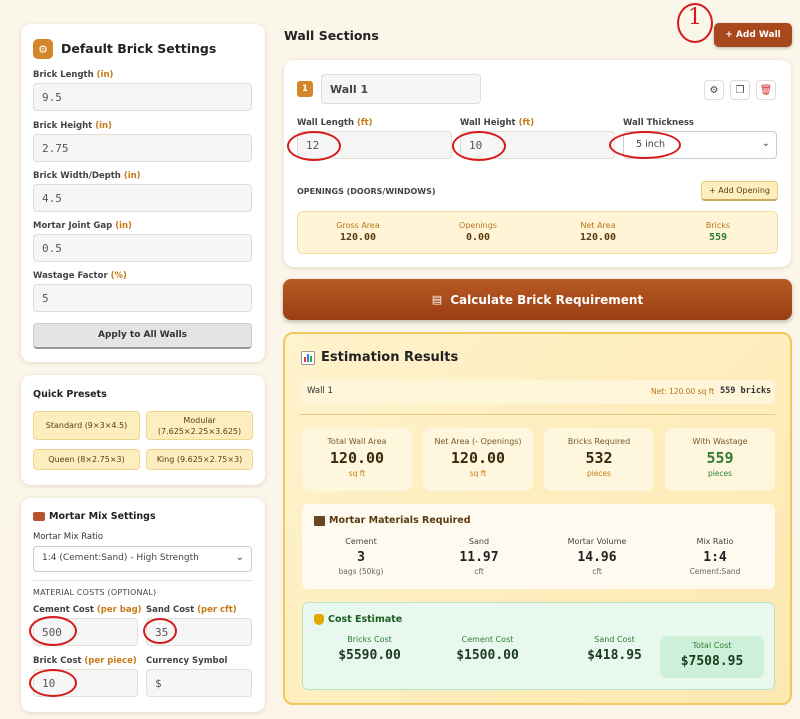  What do you see at coordinates (87, 176) in the screenshot?
I see `brick-width-label: Brick Width/Depth (in)` at bounding box center [87, 176].